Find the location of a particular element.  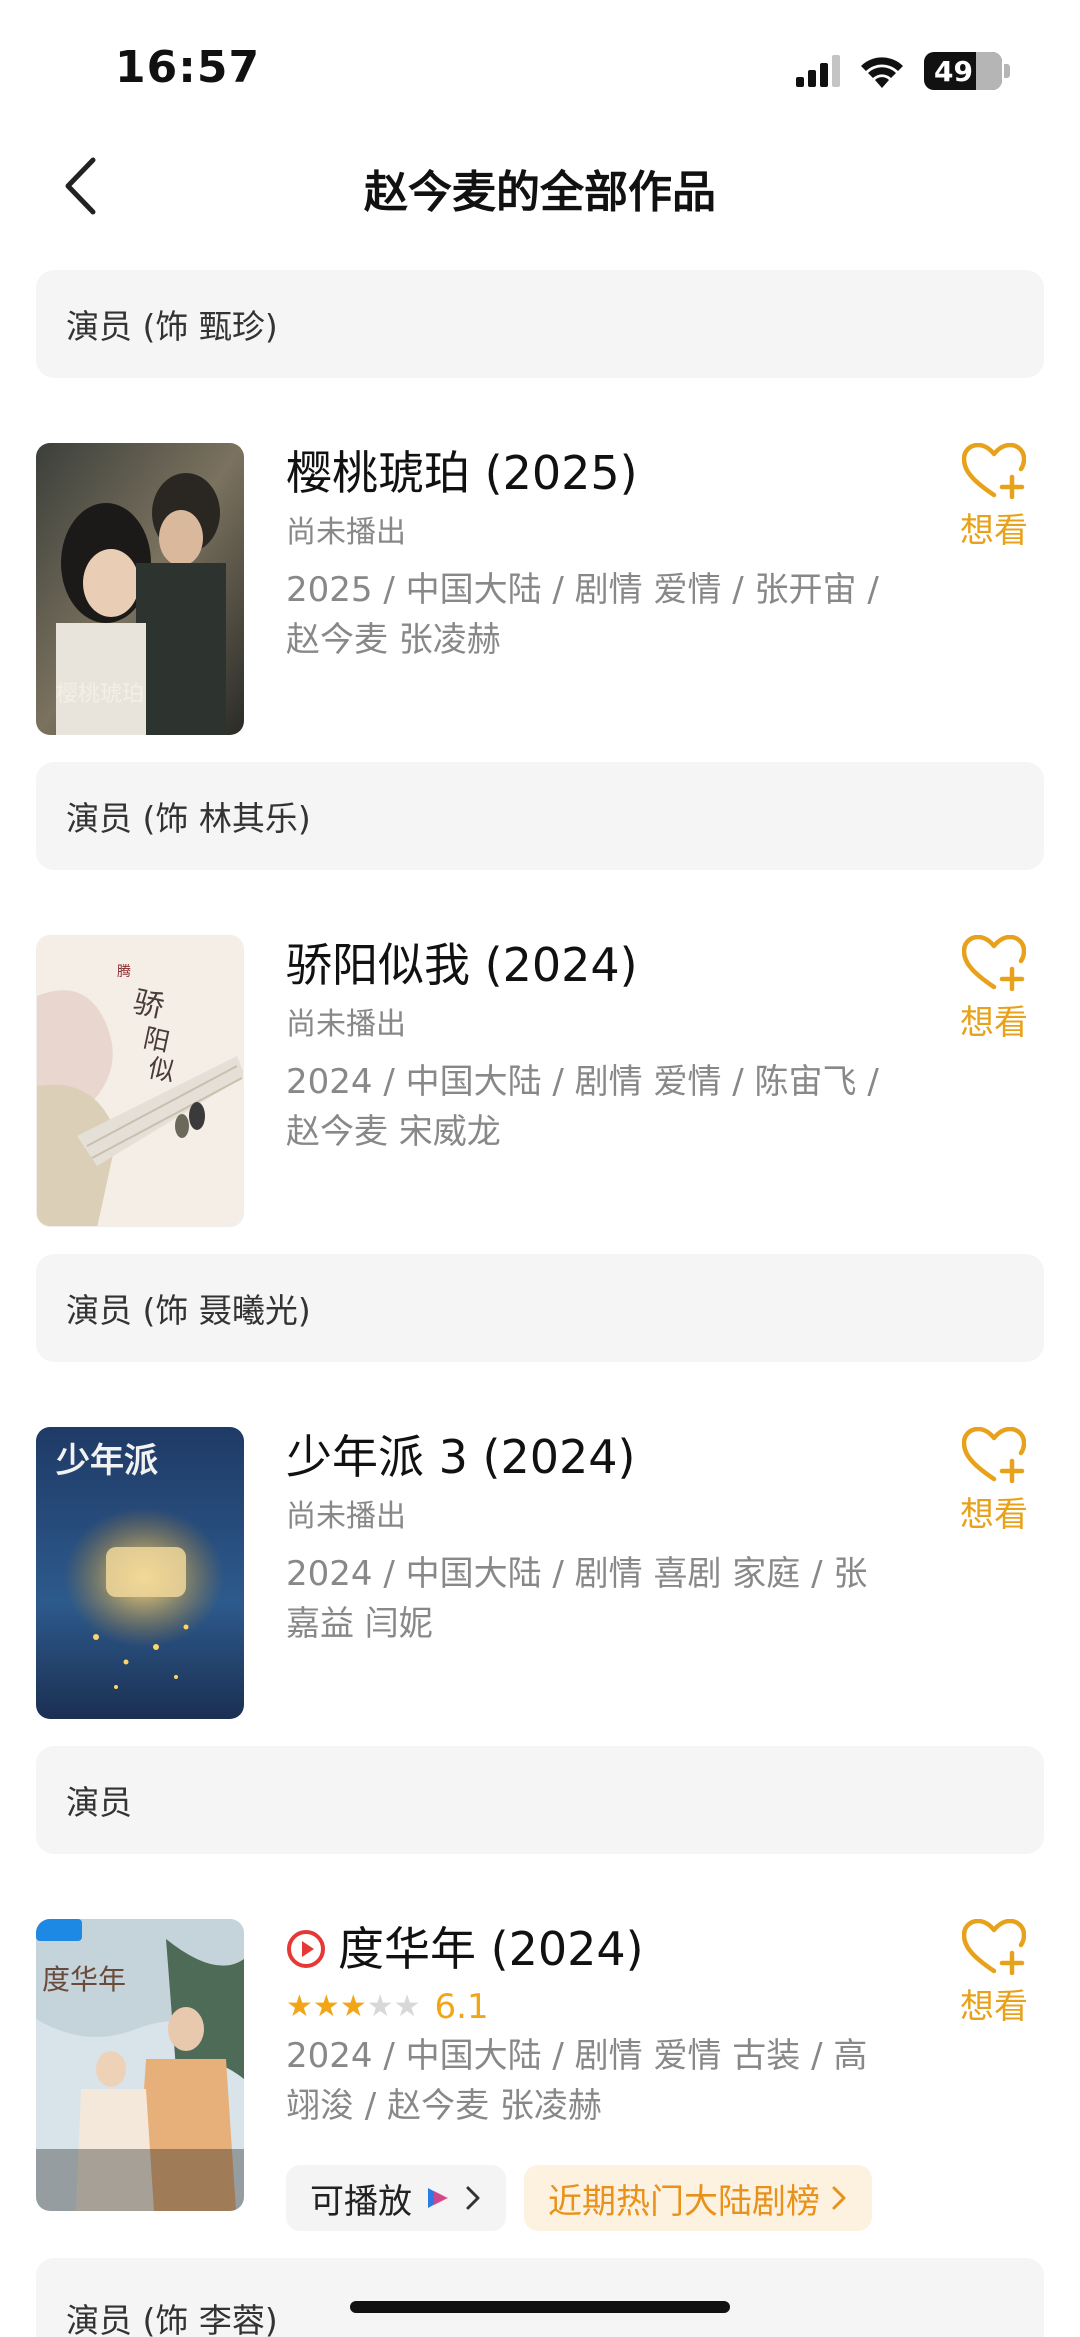

page-title: 赵今麦的全部作品 is located at coordinates (540, 192).